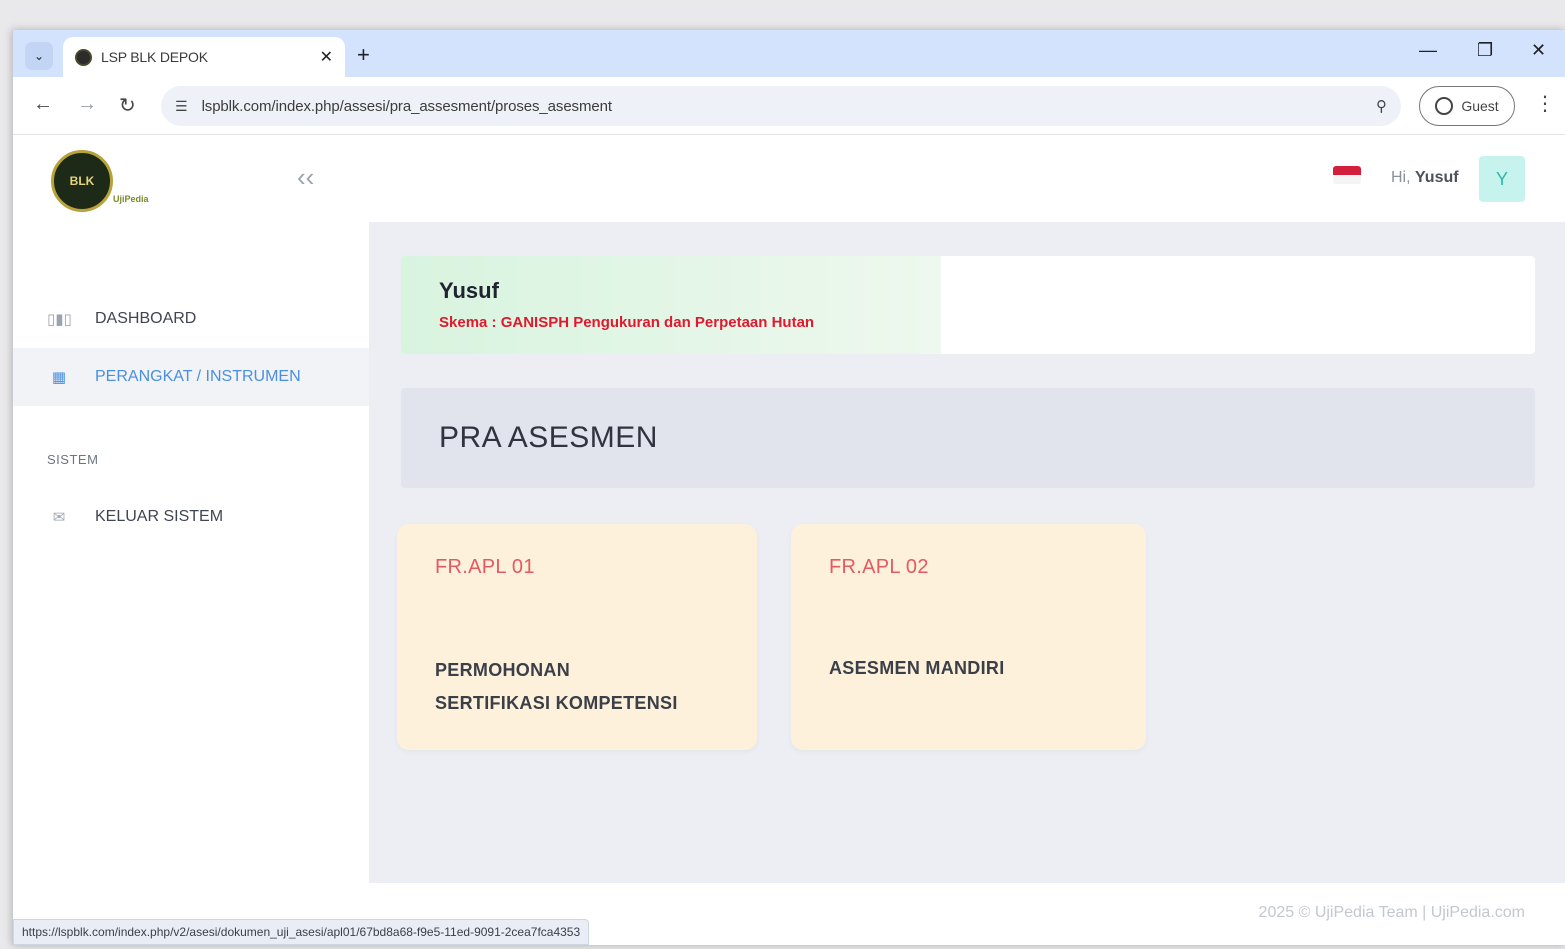 Image resolution: width=1565 pixels, height=949 pixels. I want to click on minimize-icon: —, so click(1428, 50).